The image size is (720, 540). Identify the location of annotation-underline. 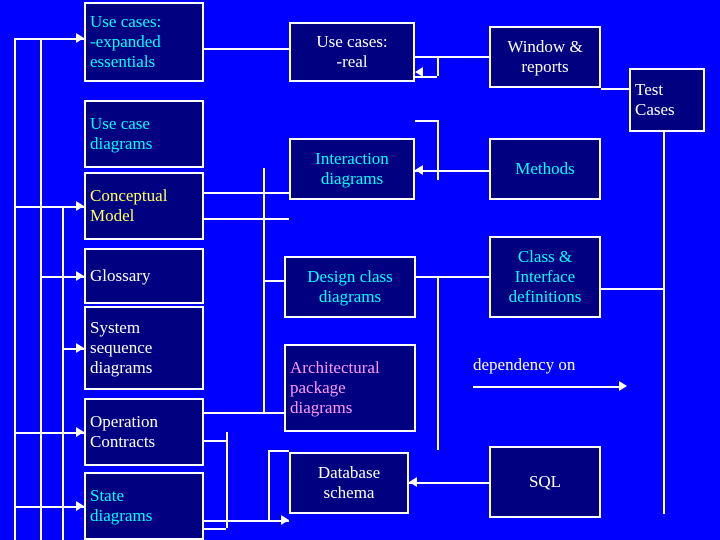
(547, 387).